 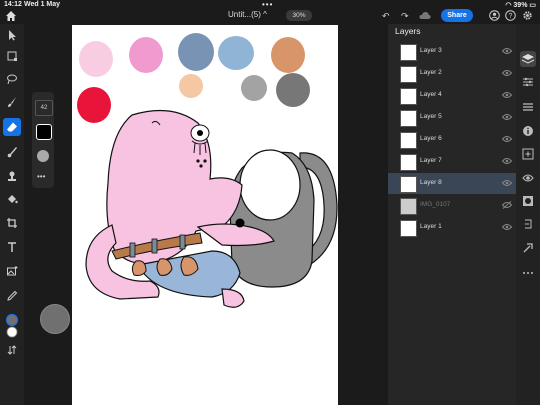 I want to click on eraser-icon, so click(x=12, y=127).